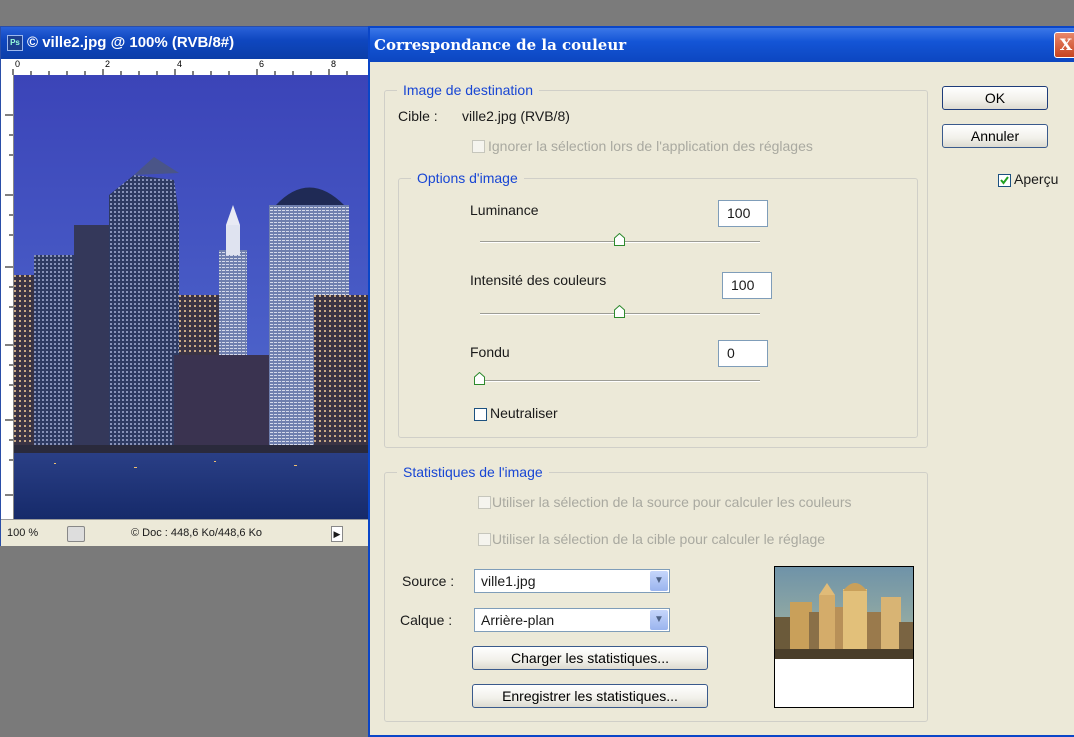 This screenshot has width=1074, height=737. Describe the element at coordinates (131, 42) in the screenshot. I see `document-title: © ville2.jpg @ 100% (RVB/8#)` at that location.